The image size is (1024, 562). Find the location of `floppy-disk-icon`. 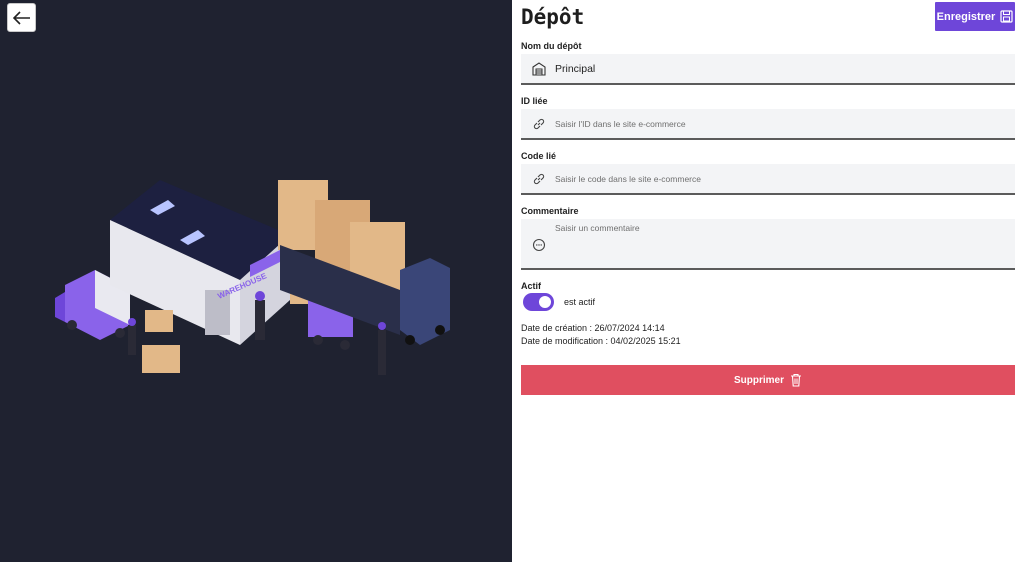

floppy-disk-icon is located at coordinates (1006, 16).